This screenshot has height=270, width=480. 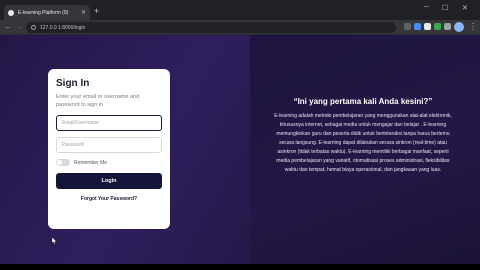 I want to click on back-icon: ←, so click(x=8, y=27).